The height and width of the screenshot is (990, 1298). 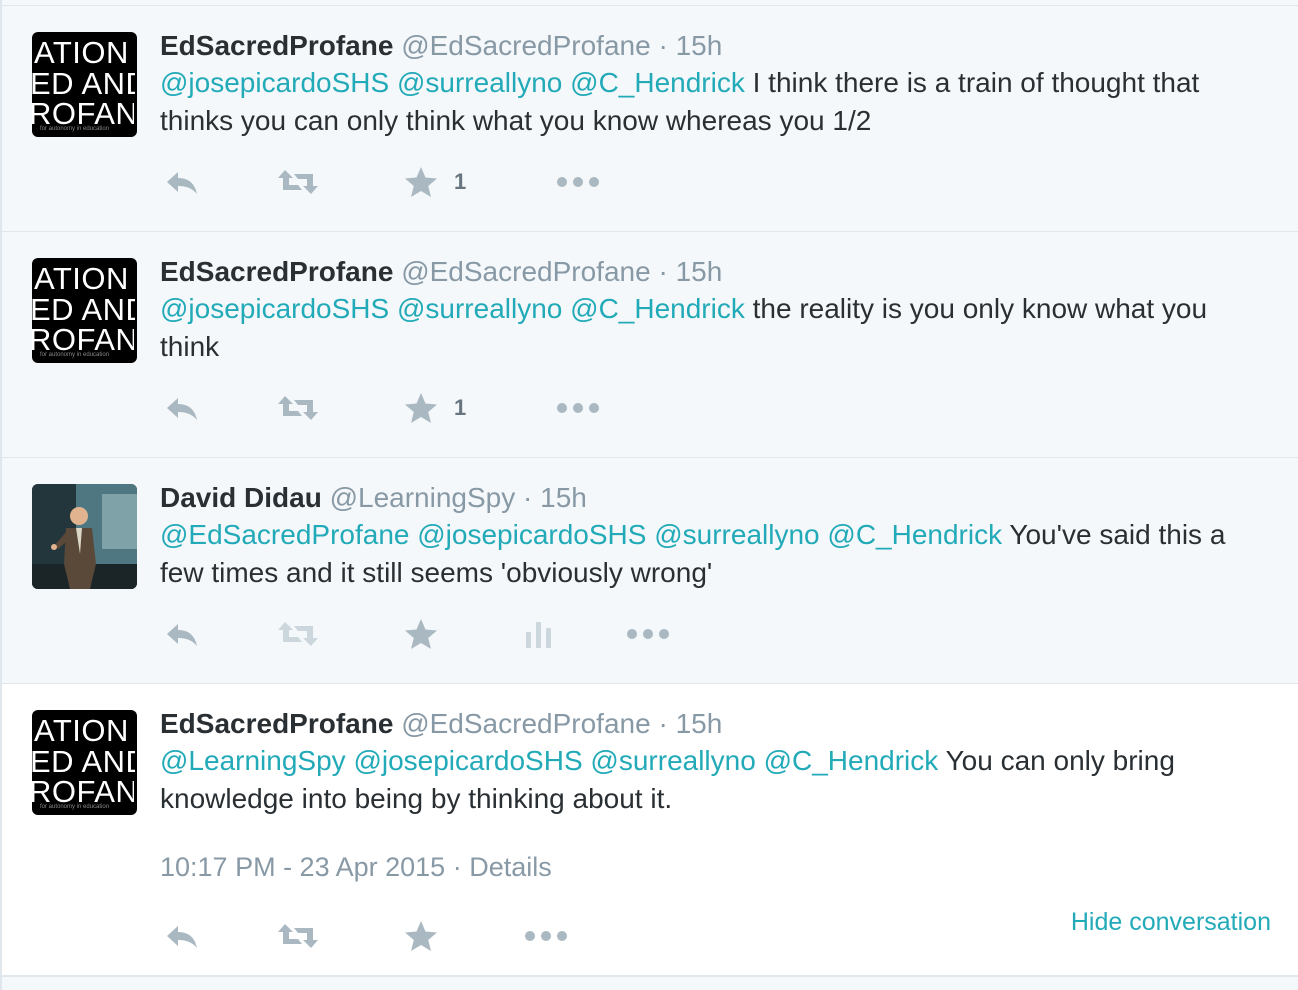 What do you see at coordinates (650, 983) in the screenshot?
I see `bottom-divider` at bounding box center [650, 983].